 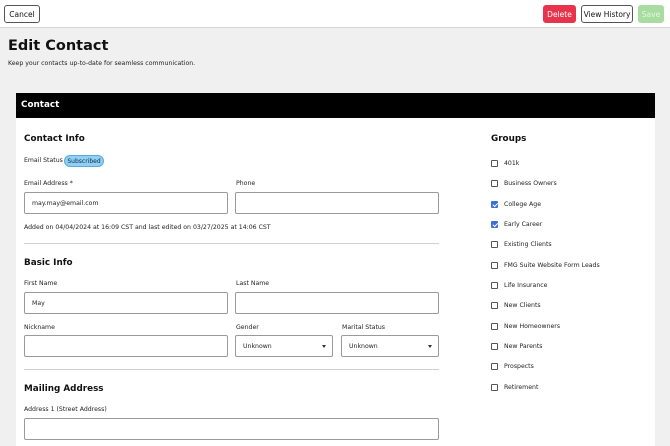 I want to click on save-button: Save, so click(x=651, y=14).